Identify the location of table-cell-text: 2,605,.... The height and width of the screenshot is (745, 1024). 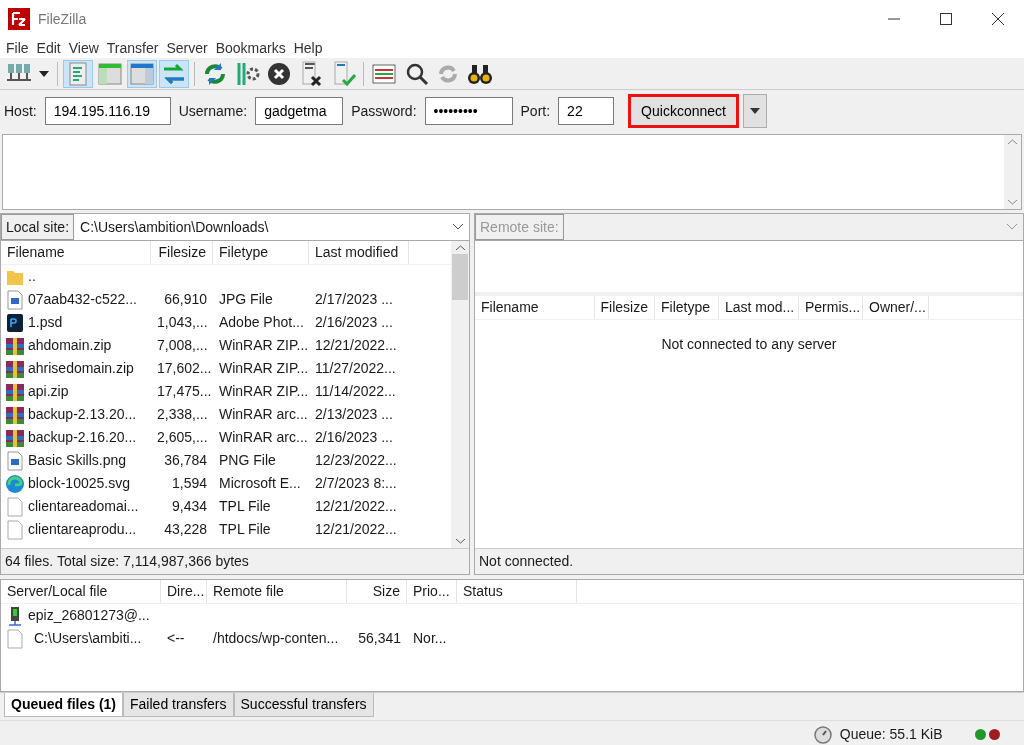
(182, 437).